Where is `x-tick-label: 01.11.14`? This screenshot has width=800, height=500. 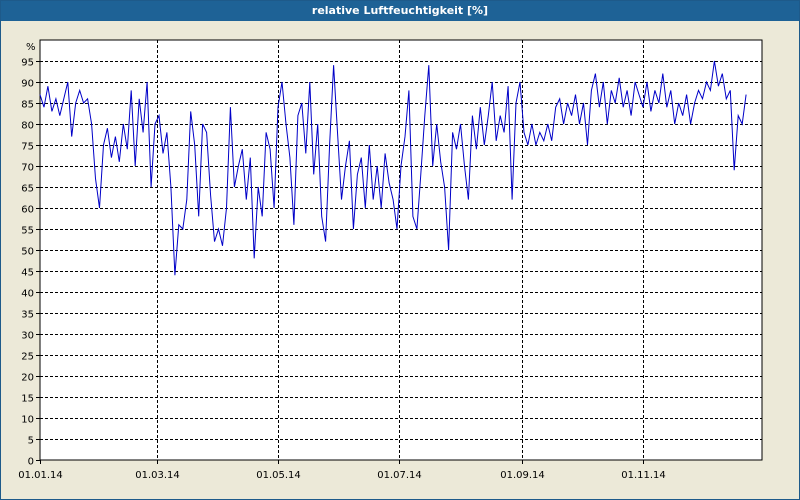
x-tick-label: 01.11.14 is located at coordinates (643, 475).